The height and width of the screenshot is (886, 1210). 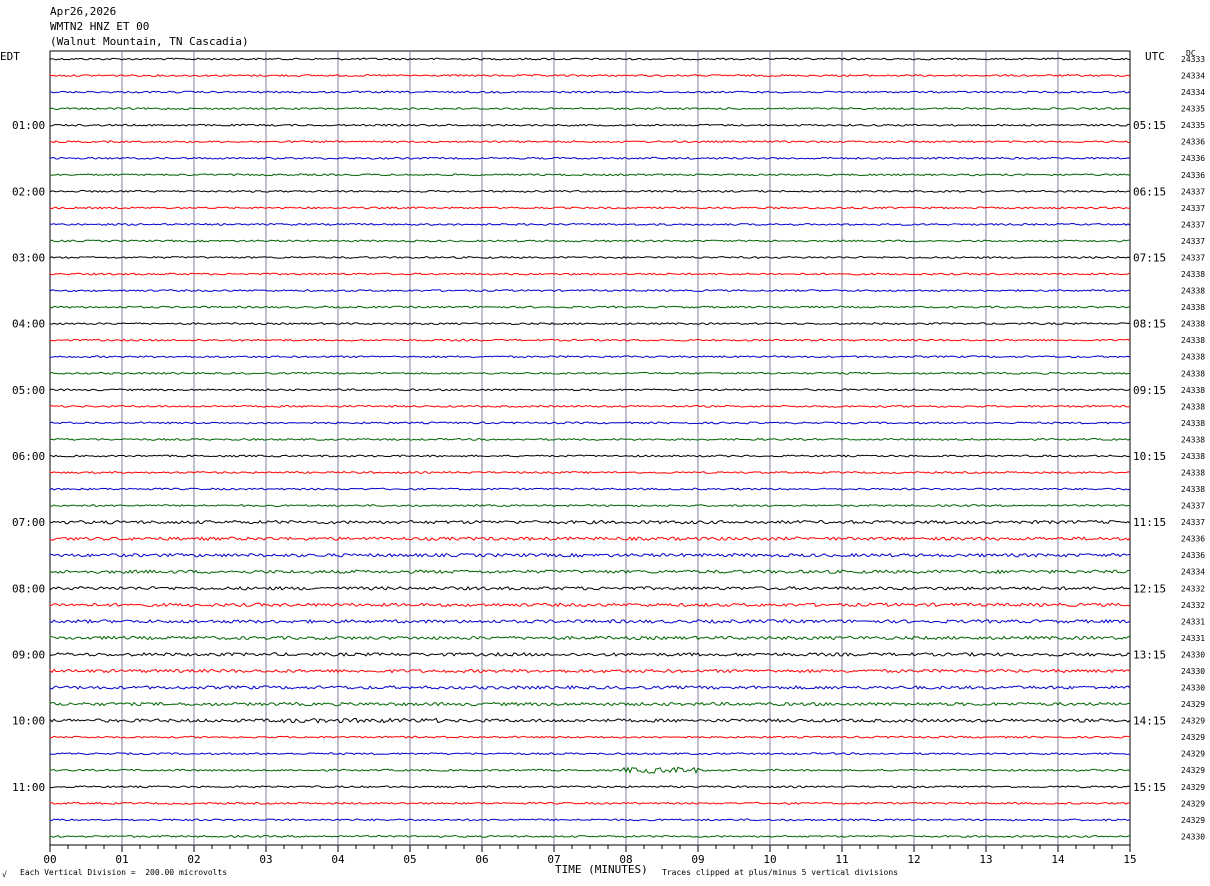 I want to click on edt-hour-label: 06:00, so click(x=28, y=456).